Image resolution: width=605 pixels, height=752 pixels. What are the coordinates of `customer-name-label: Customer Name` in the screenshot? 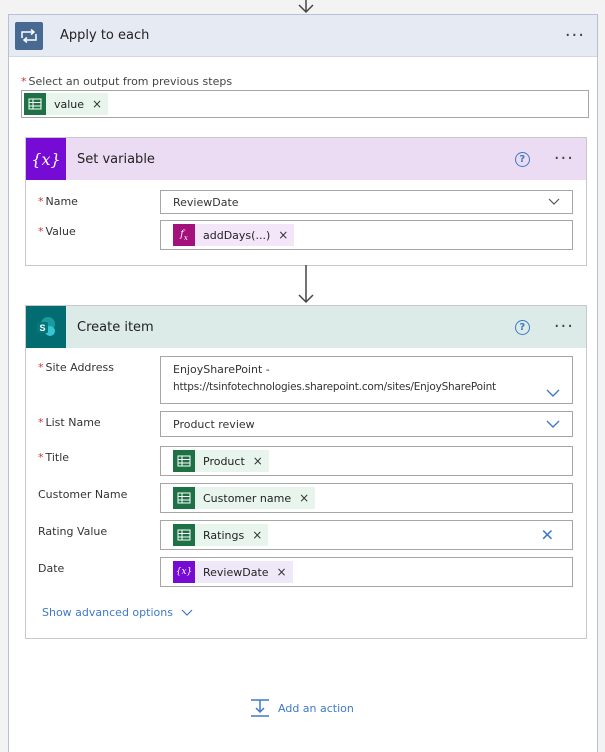 It's located at (83, 494).